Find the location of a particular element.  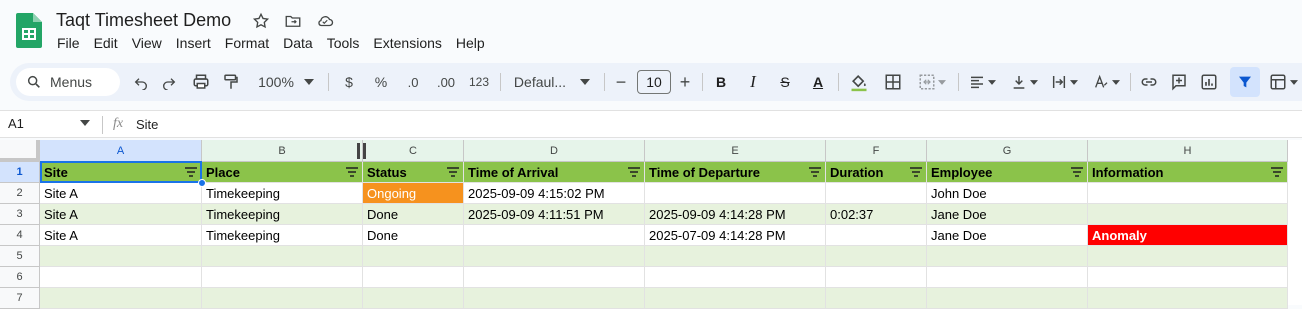

row-header-6: 6 is located at coordinates (20, 277).